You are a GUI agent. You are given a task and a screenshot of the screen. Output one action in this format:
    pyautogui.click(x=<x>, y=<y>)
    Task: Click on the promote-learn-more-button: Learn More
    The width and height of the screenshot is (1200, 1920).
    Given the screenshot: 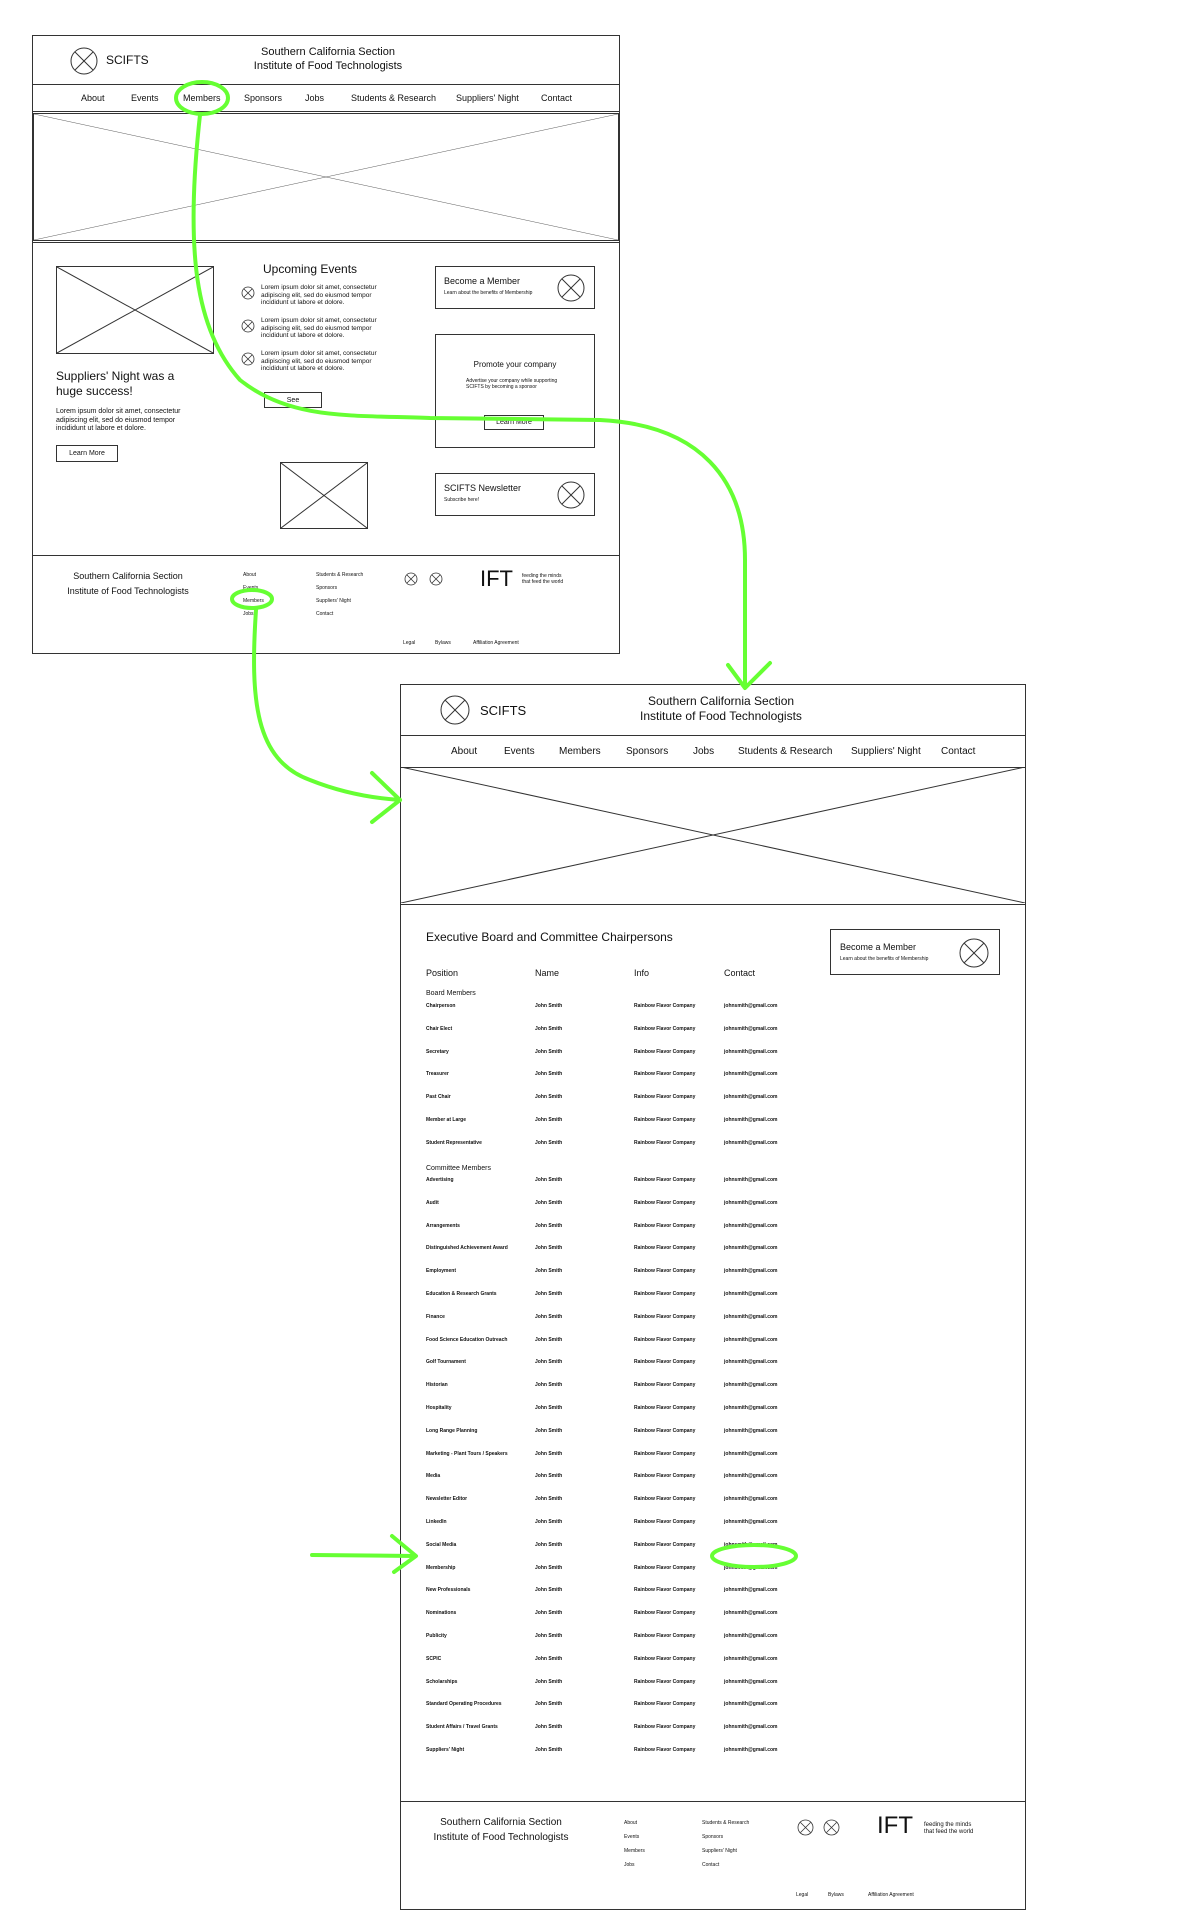 What is the action you would take?
    pyautogui.click(x=514, y=422)
    